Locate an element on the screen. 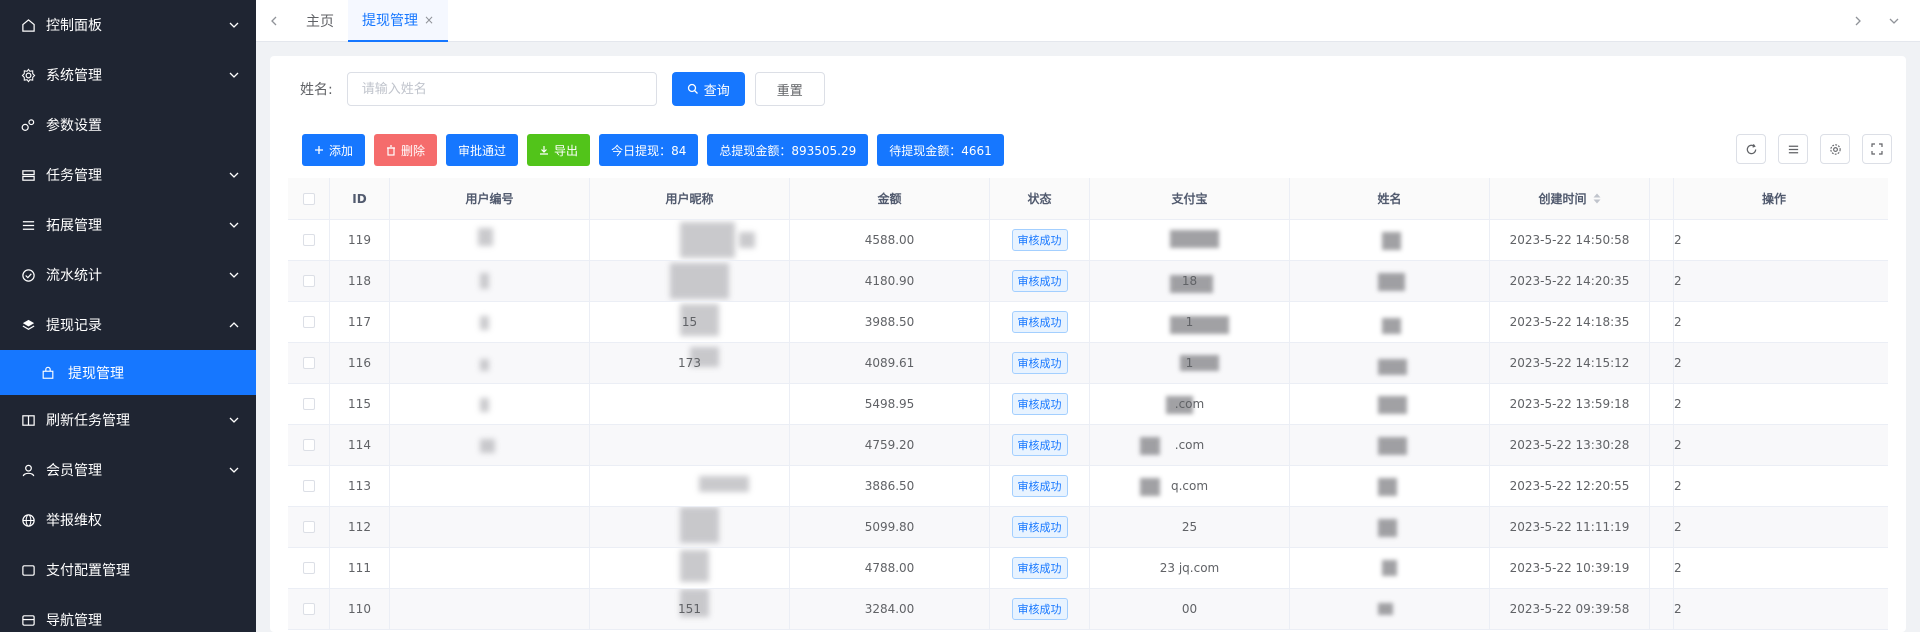 This screenshot has width=1920, height=632. table-row: 119 4588.00 审核成功 2023-5-22 14:50:58 2 is located at coordinates (1088, 240).